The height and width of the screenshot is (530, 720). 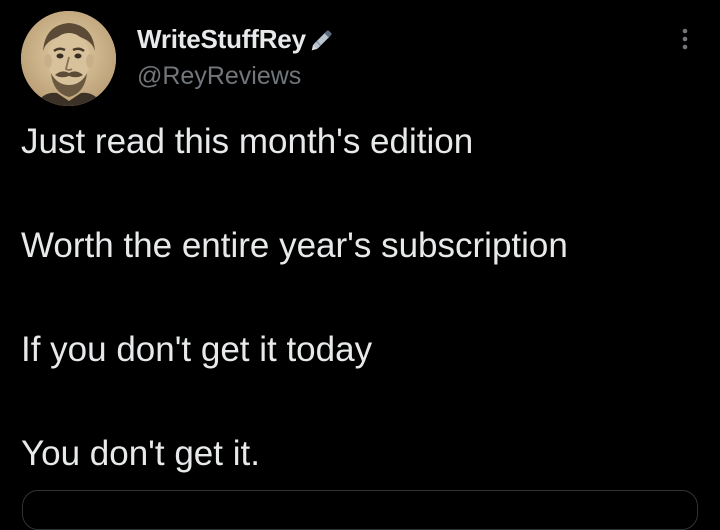 I want to click on avatar-portrait-icon, so click(x=68, y=58).